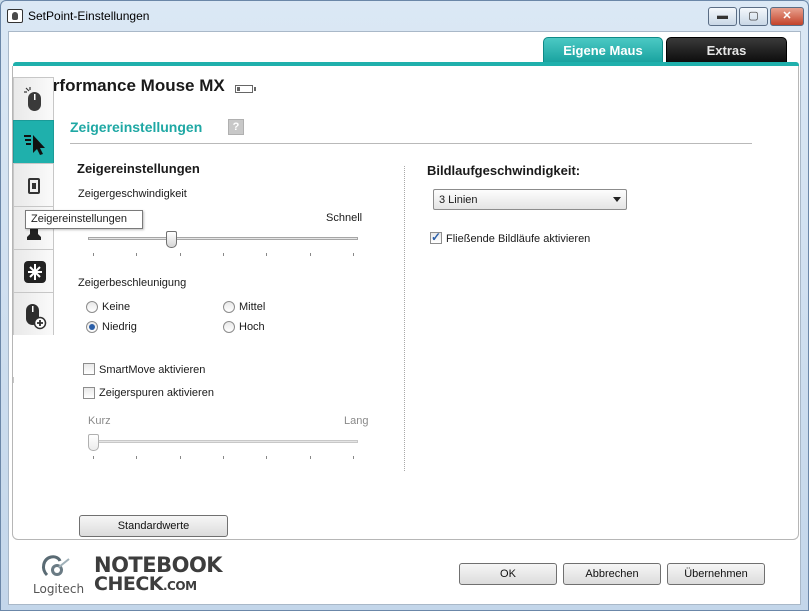 This screenshot has width=809, height=611. Describe the element at coordinates (89, 369) in the screenshot. I see `smartmove-checkbox` at that location.